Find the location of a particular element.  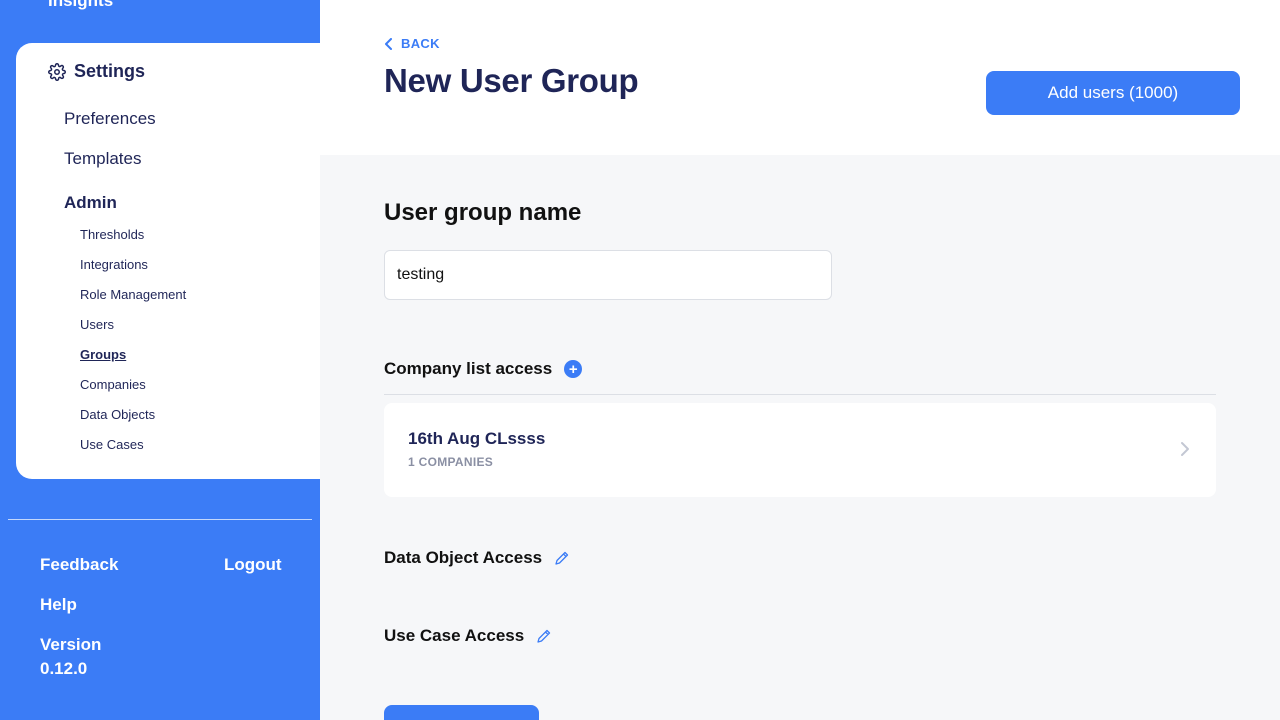

company-count: 1 COMPANIES is located at coordinates (451, 462).